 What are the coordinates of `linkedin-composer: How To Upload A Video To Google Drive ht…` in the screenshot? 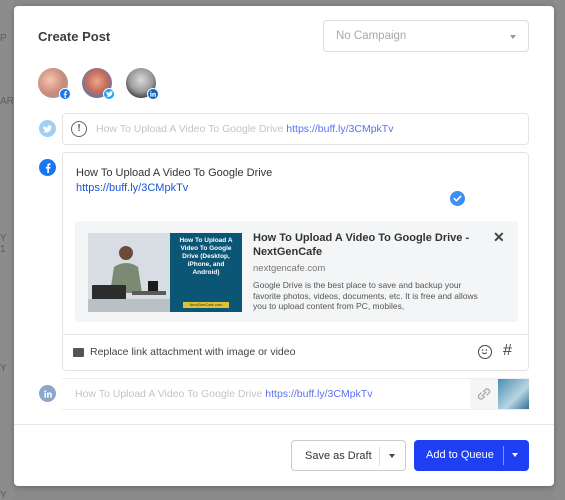 It's located at (295, 394).